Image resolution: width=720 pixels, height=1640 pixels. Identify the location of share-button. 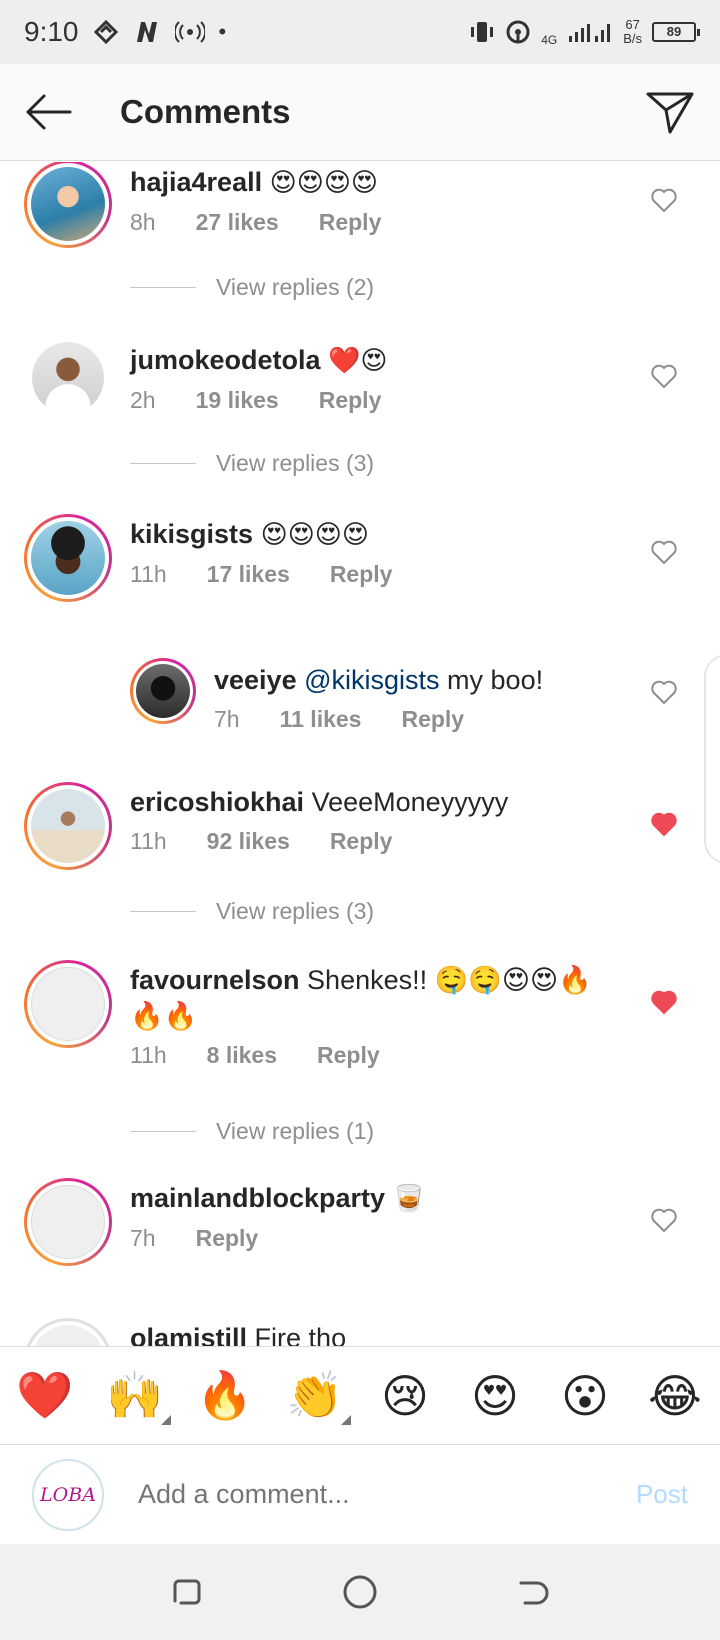
(670, 112).